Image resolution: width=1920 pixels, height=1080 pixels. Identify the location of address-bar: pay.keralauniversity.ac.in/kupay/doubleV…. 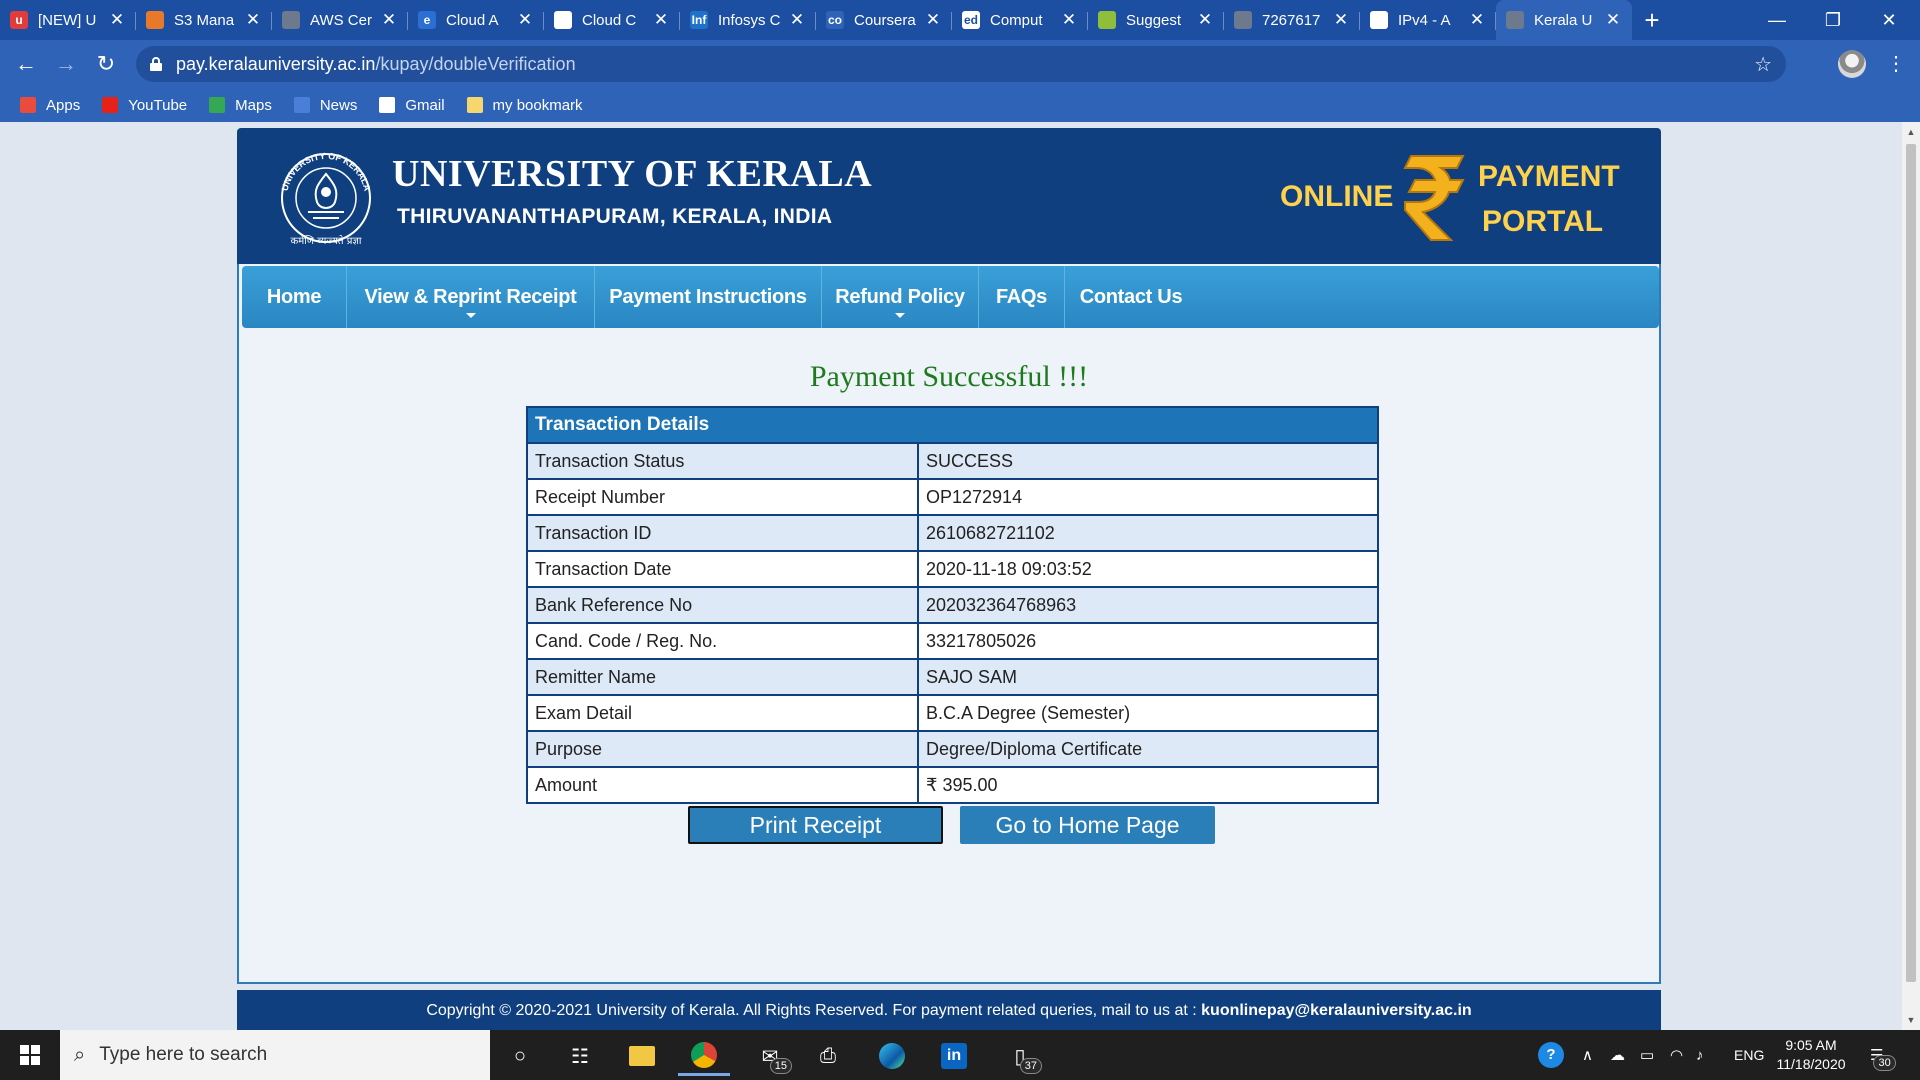
(961, 64).